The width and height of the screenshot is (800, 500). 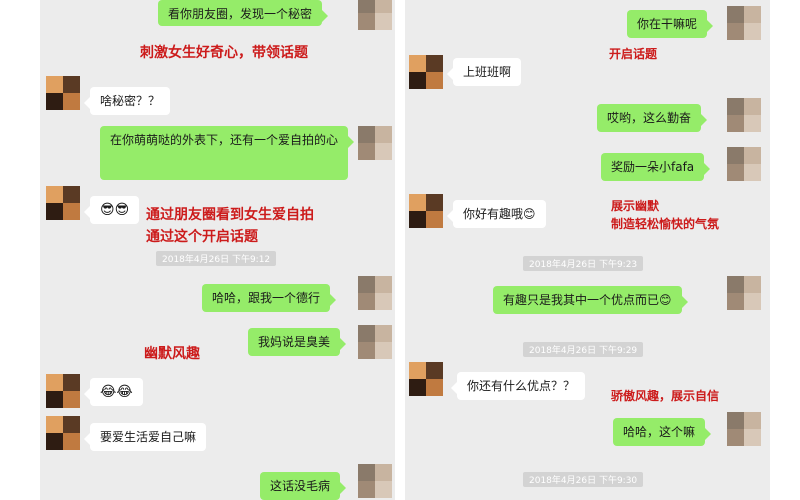 I want to click on annotation: 幽默风趣, so click(x=172, y=354).